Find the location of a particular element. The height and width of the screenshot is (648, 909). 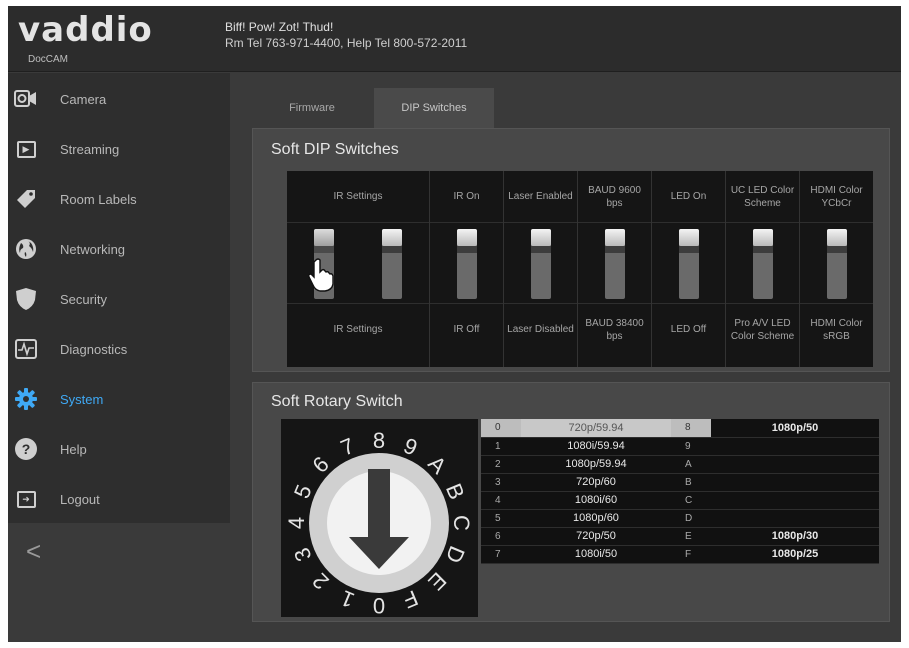

sidebar-item-room-labels: Room Labels is located at coordinates (119, 199).